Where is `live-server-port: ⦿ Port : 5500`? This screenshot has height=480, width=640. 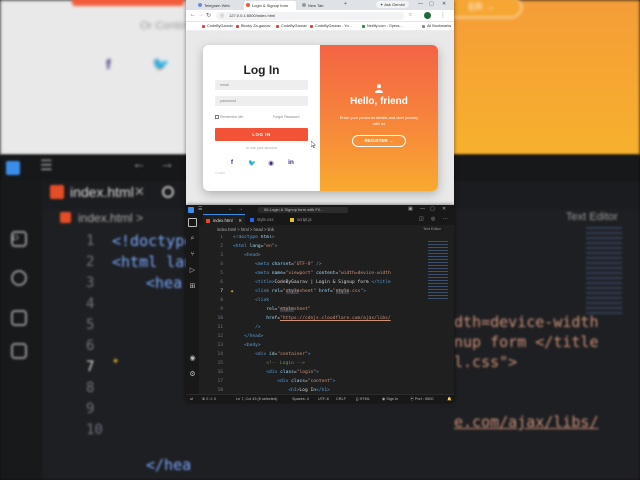 live-server-port: ⦿ Port : 5500 is located at coordinates (421, 399).